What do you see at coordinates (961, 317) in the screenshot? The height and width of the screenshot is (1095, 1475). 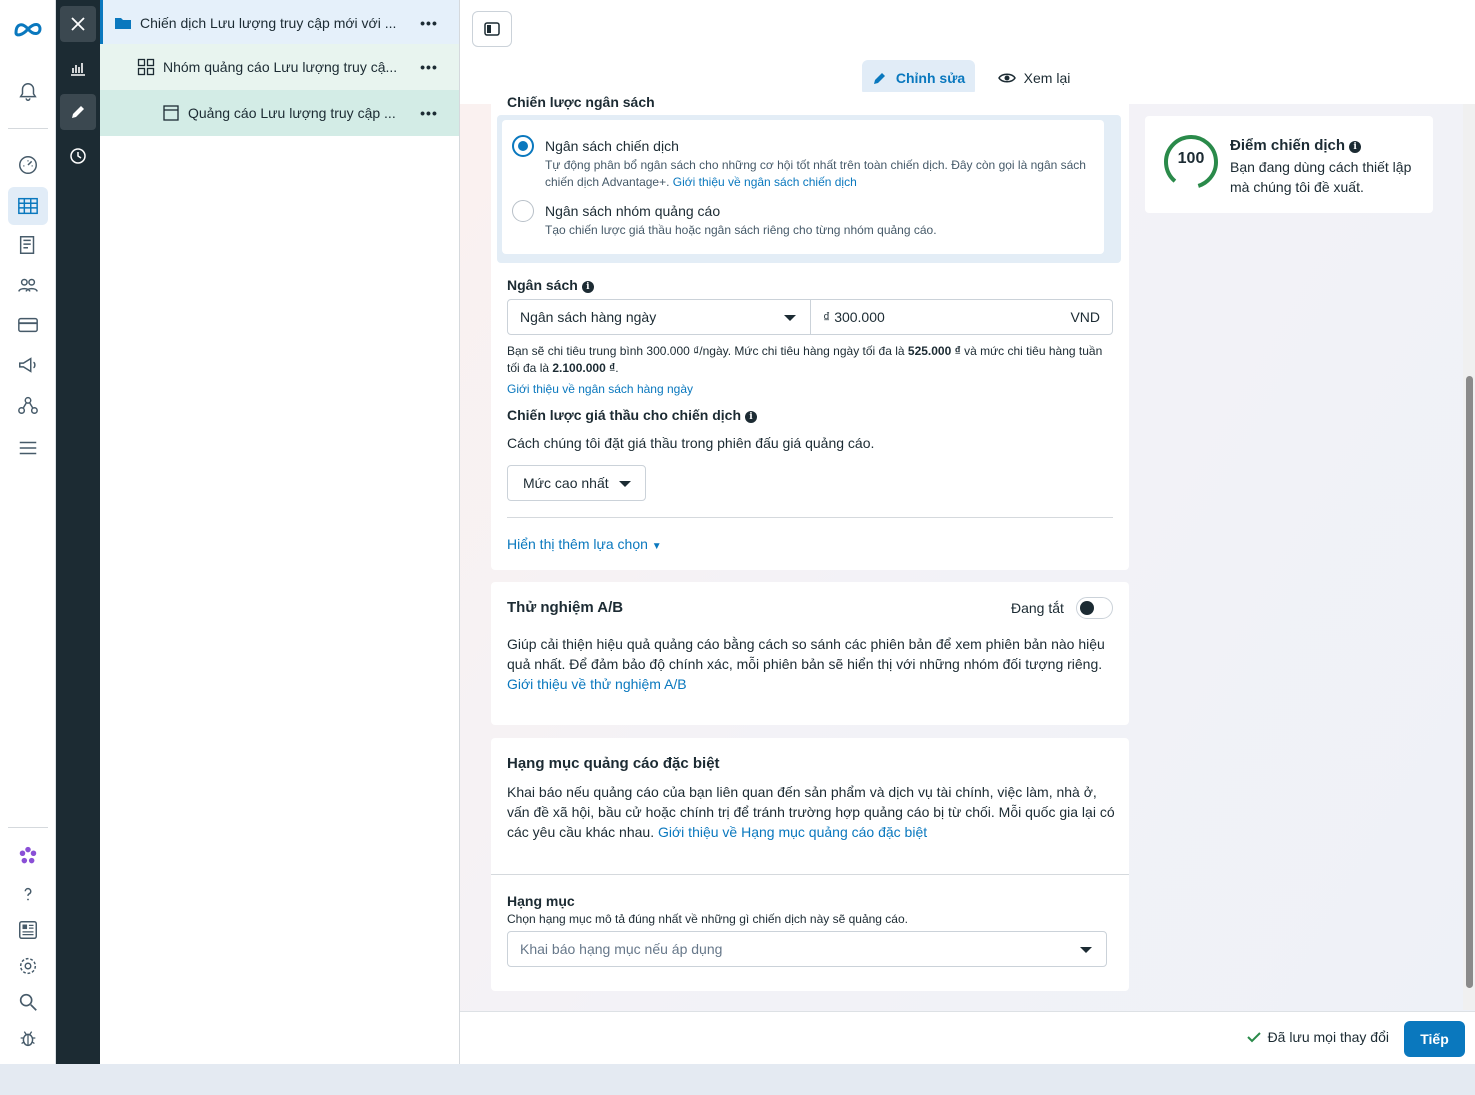 I see `budget-amount-input: ₫ 300.000 VND` at bounding box center [961, 317].